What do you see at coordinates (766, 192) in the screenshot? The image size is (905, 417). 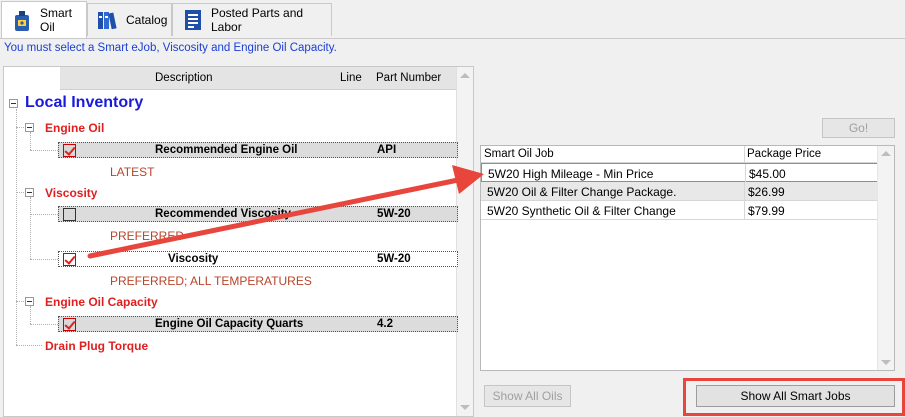 I see `job-price: $26.99` at bounding box center [766, 192].